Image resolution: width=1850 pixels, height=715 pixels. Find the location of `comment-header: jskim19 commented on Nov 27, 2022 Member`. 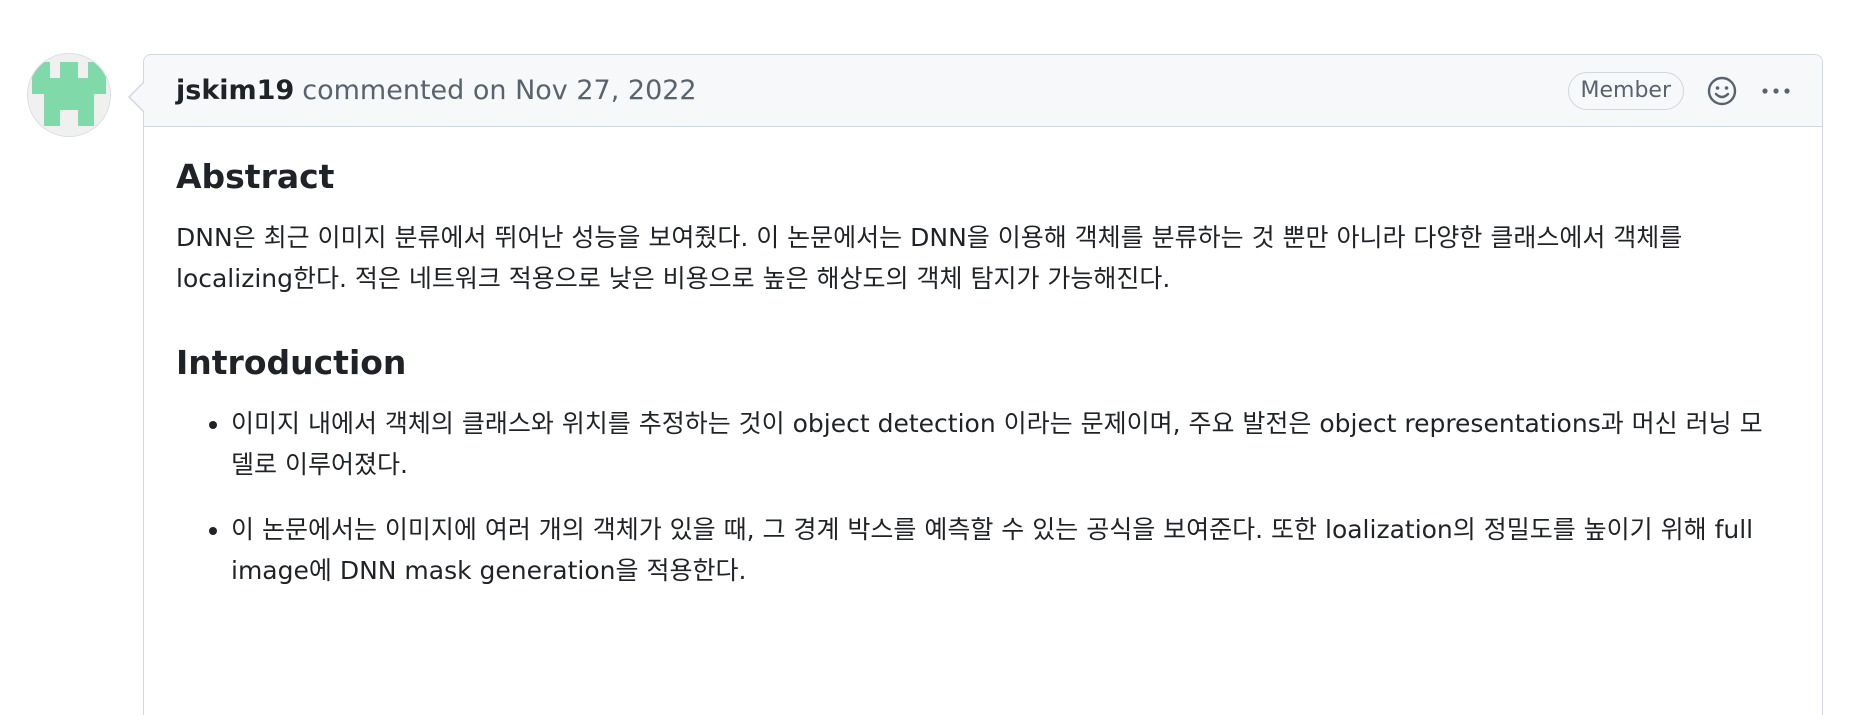

comment-header: jskim19 commented on Nov 27, 2022 Member is located at coordinates (983, 91).